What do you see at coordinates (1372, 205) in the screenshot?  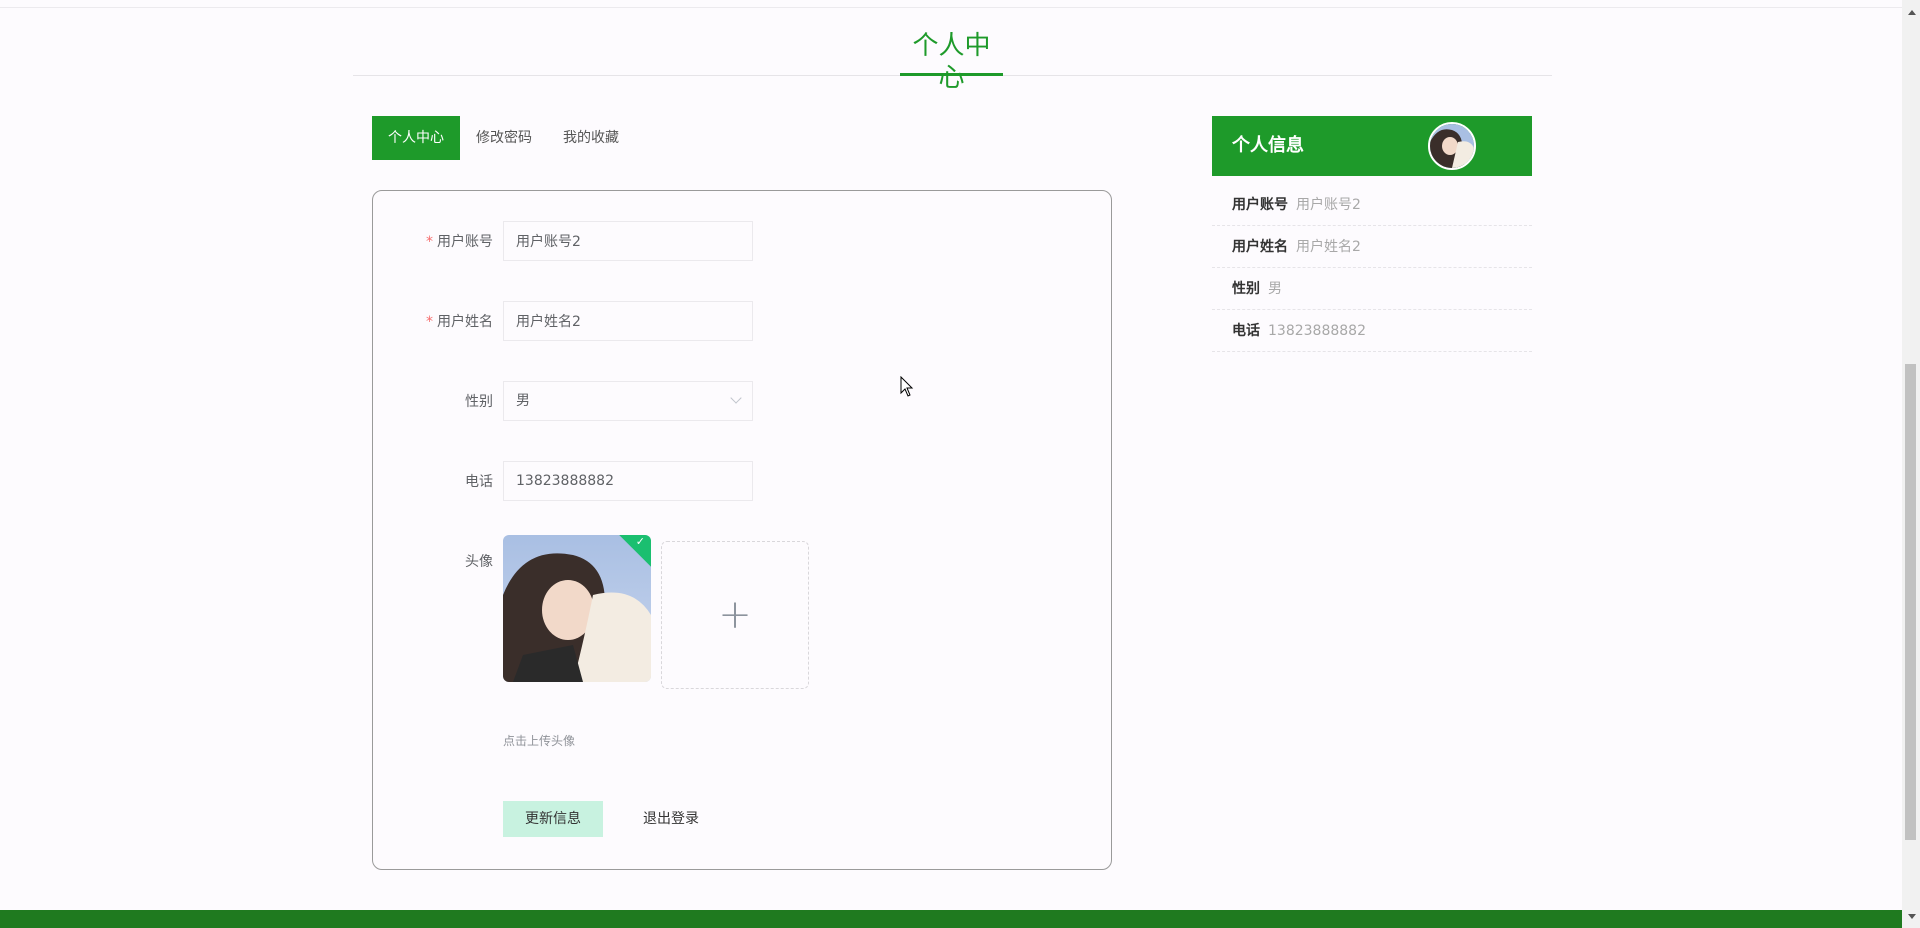 I see `info-row-account: 用户账号 用户账号2` at bounding box center [1372, 205].